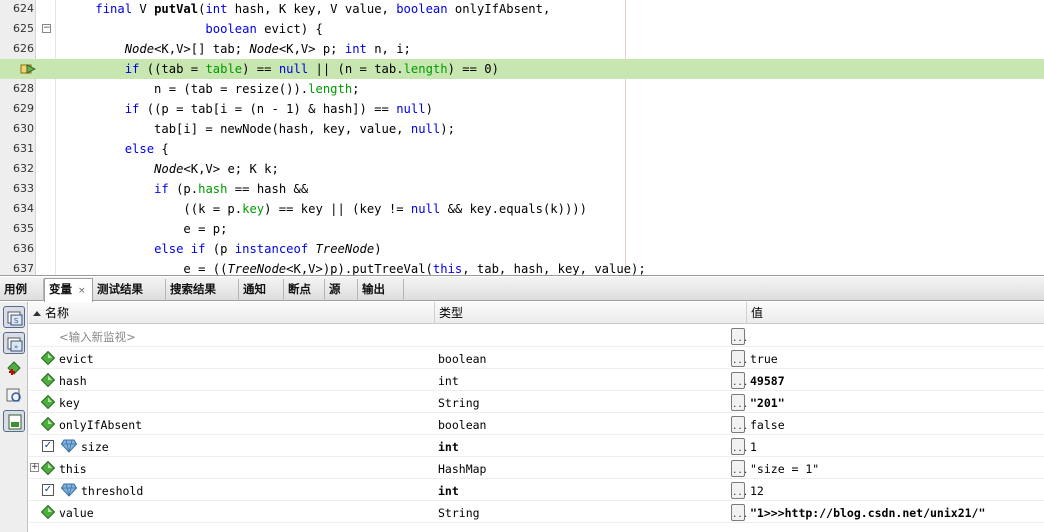 The image size is (1044, 532). What do you see at coordinates (522, 29) in the screenshot?
I see `code-line: 625− boolean evict) {` at bounding box center [522, 29].